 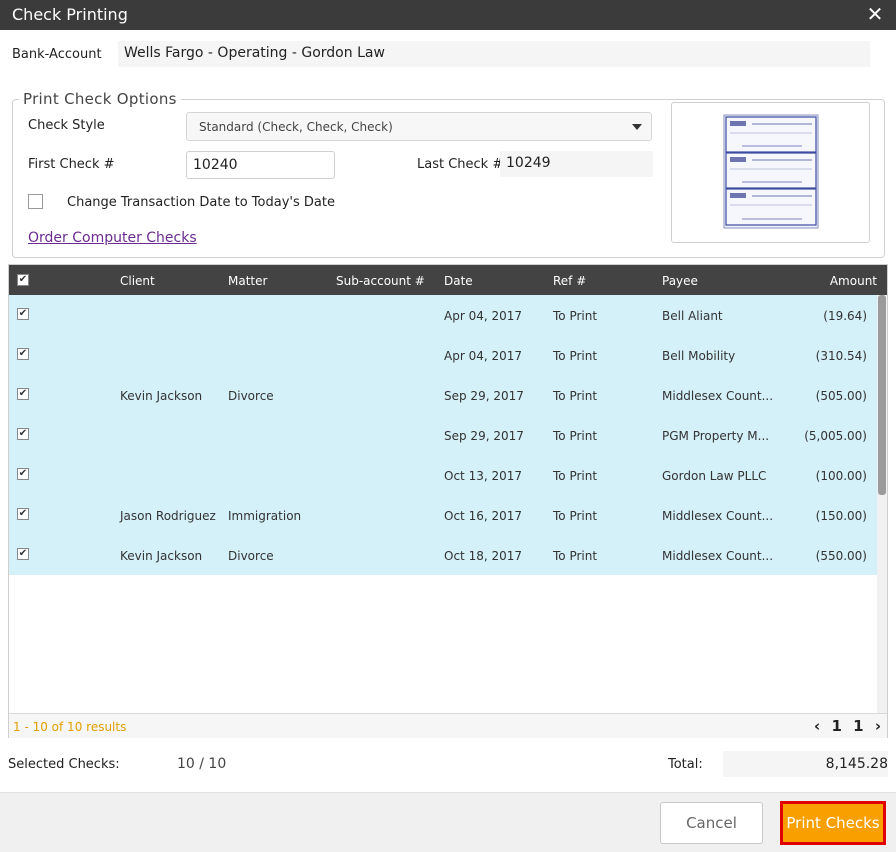 I want to click on check-sheet-icon, so click(x=771, y=171).